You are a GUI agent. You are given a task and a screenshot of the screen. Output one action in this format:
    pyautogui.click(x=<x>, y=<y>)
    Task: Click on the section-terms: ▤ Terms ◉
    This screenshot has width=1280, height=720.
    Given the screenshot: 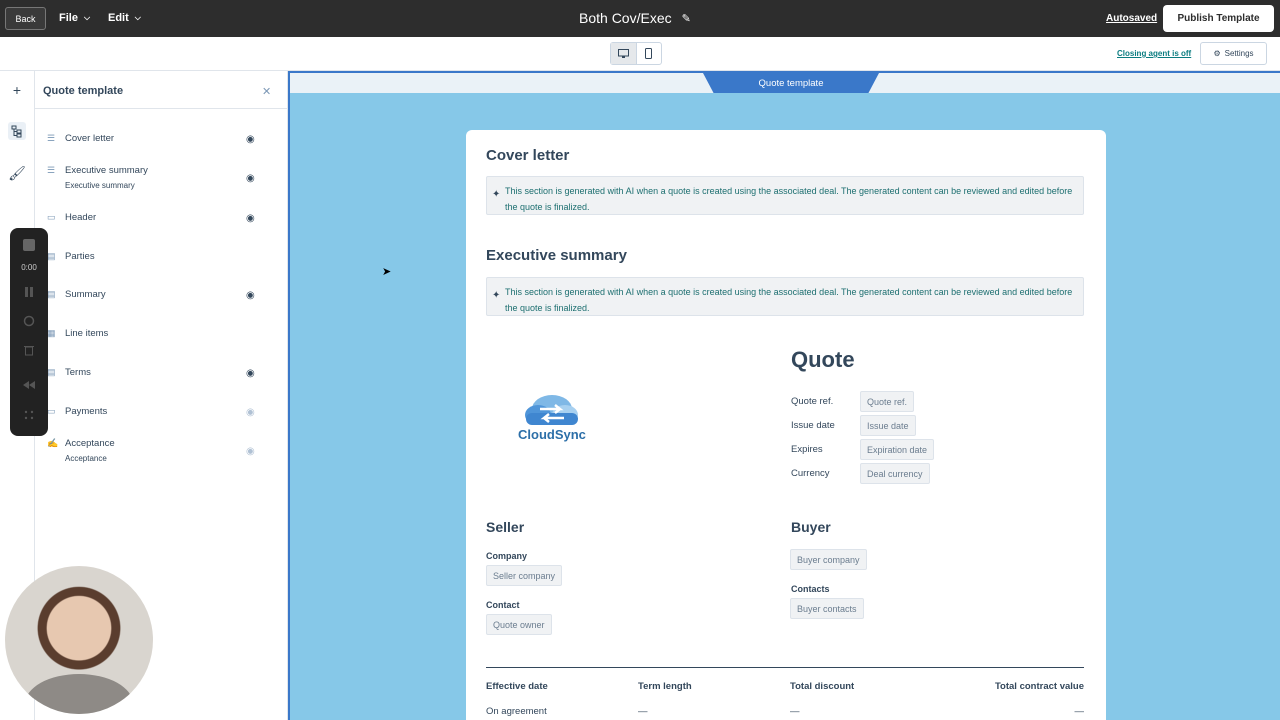 What is the action you would take?
    pyautogui.click(x=161, y=385)
    